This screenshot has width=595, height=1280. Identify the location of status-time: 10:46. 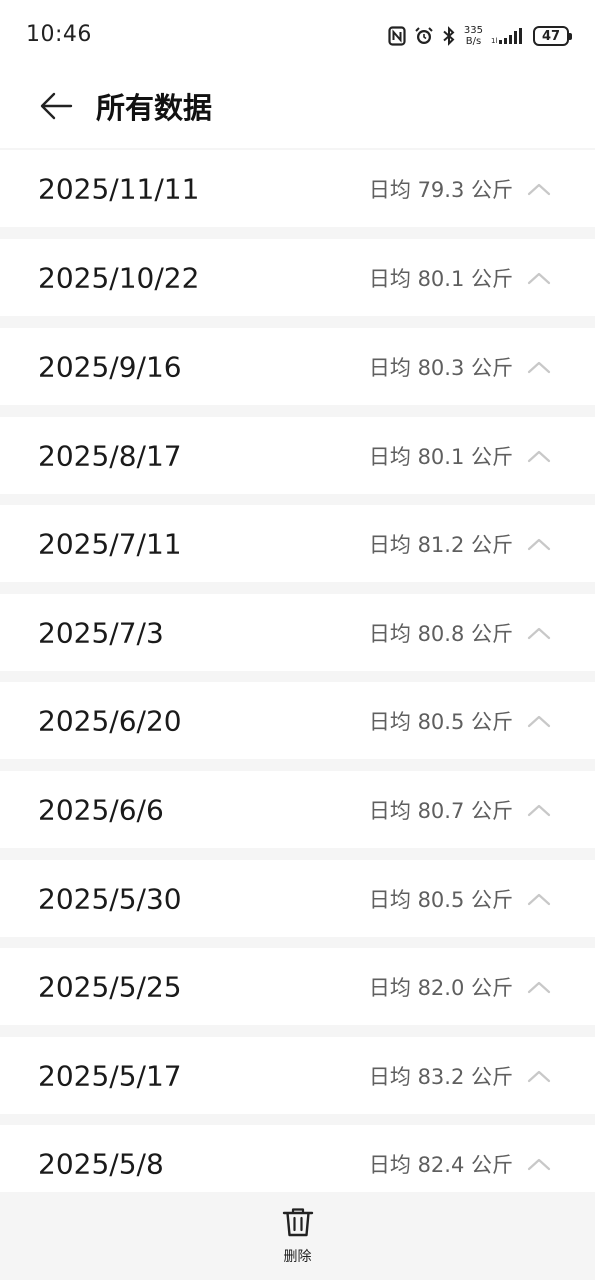
(59, 34).